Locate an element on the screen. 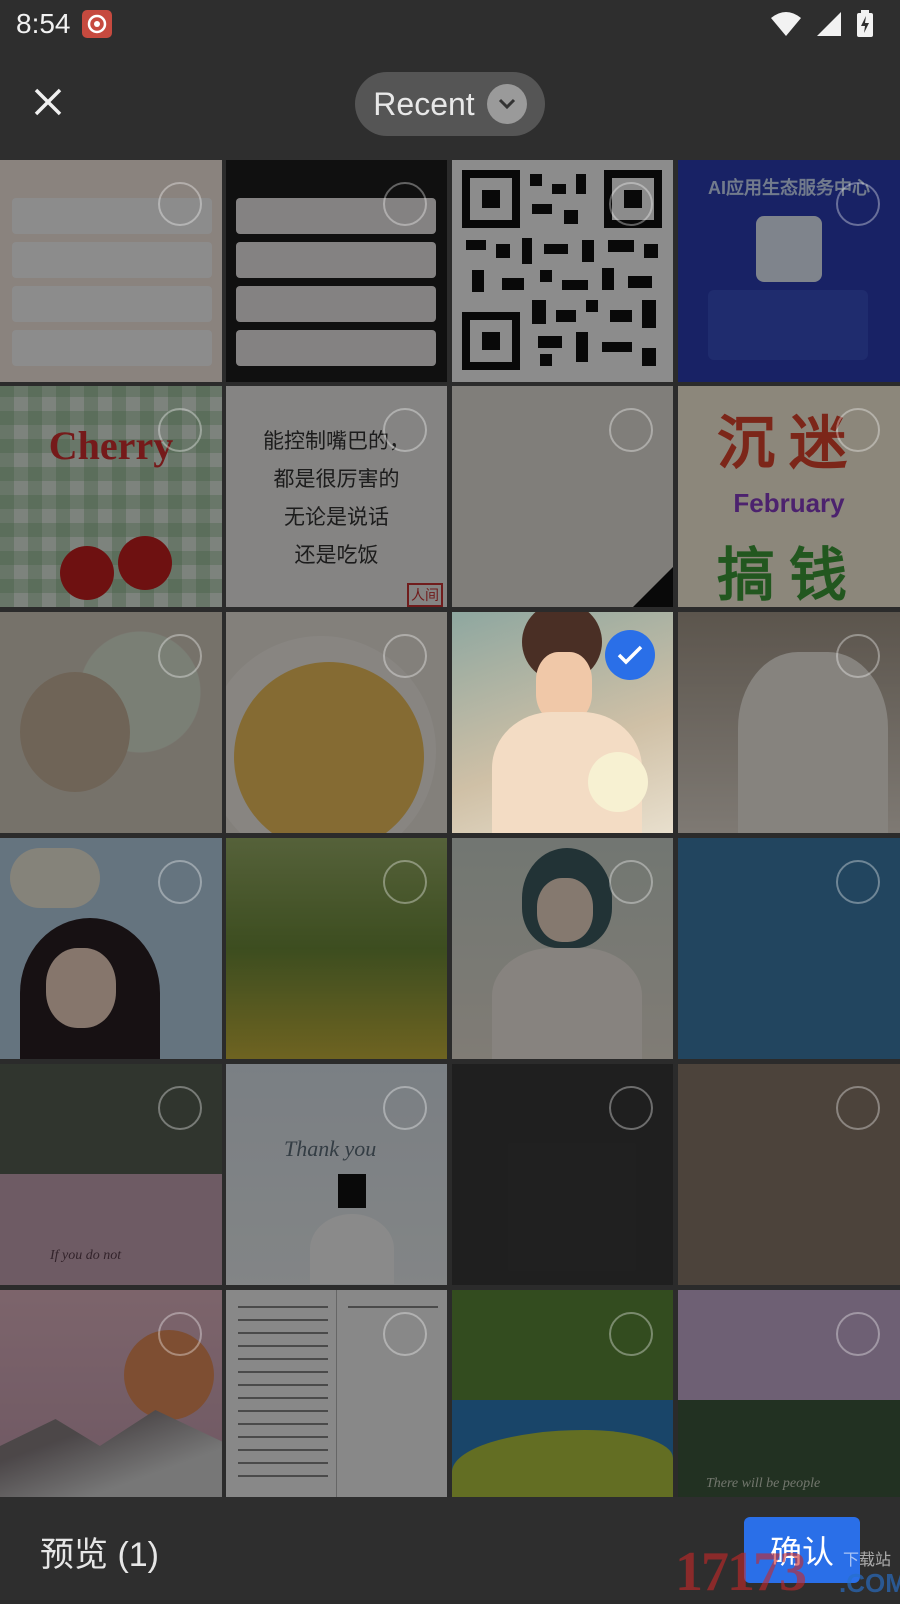  picker-header: Recent is located at coordinates (450, 104).